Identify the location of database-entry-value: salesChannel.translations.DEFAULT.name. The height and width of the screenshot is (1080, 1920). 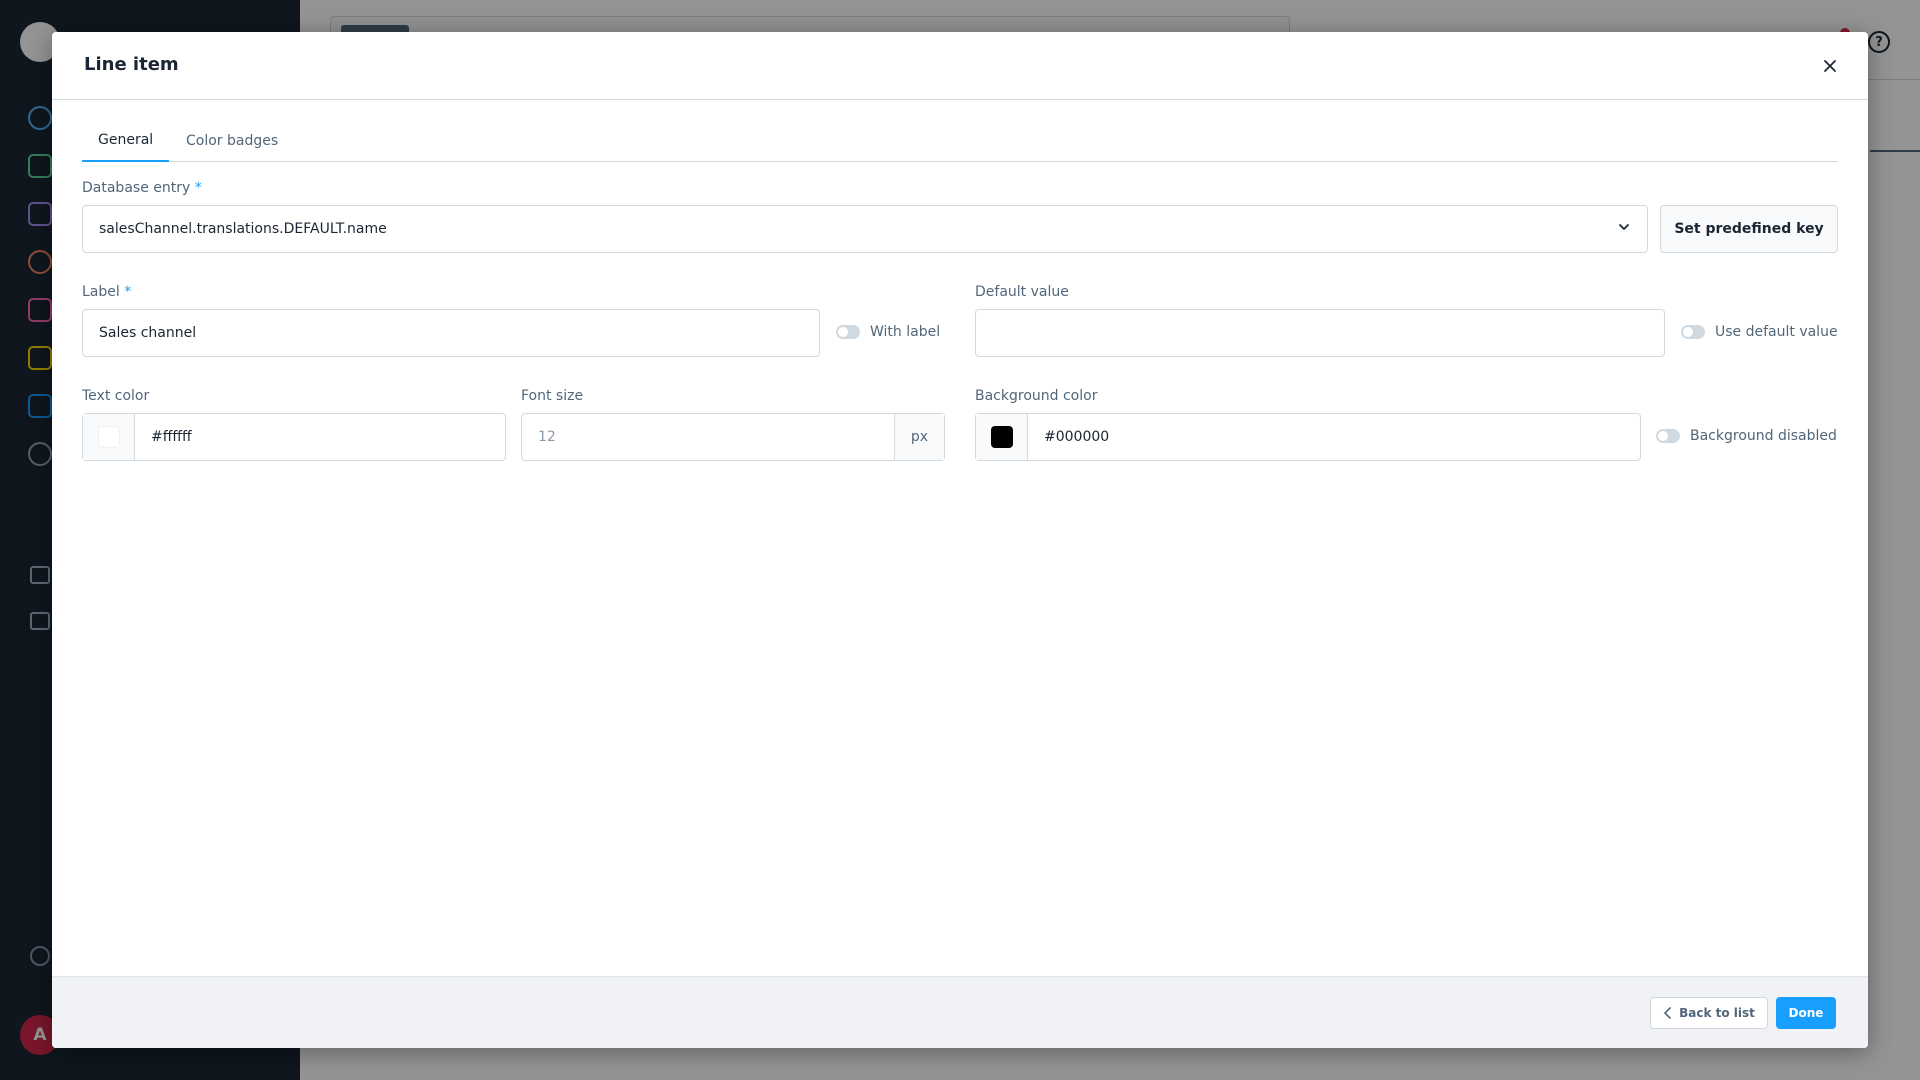
(243, 229).